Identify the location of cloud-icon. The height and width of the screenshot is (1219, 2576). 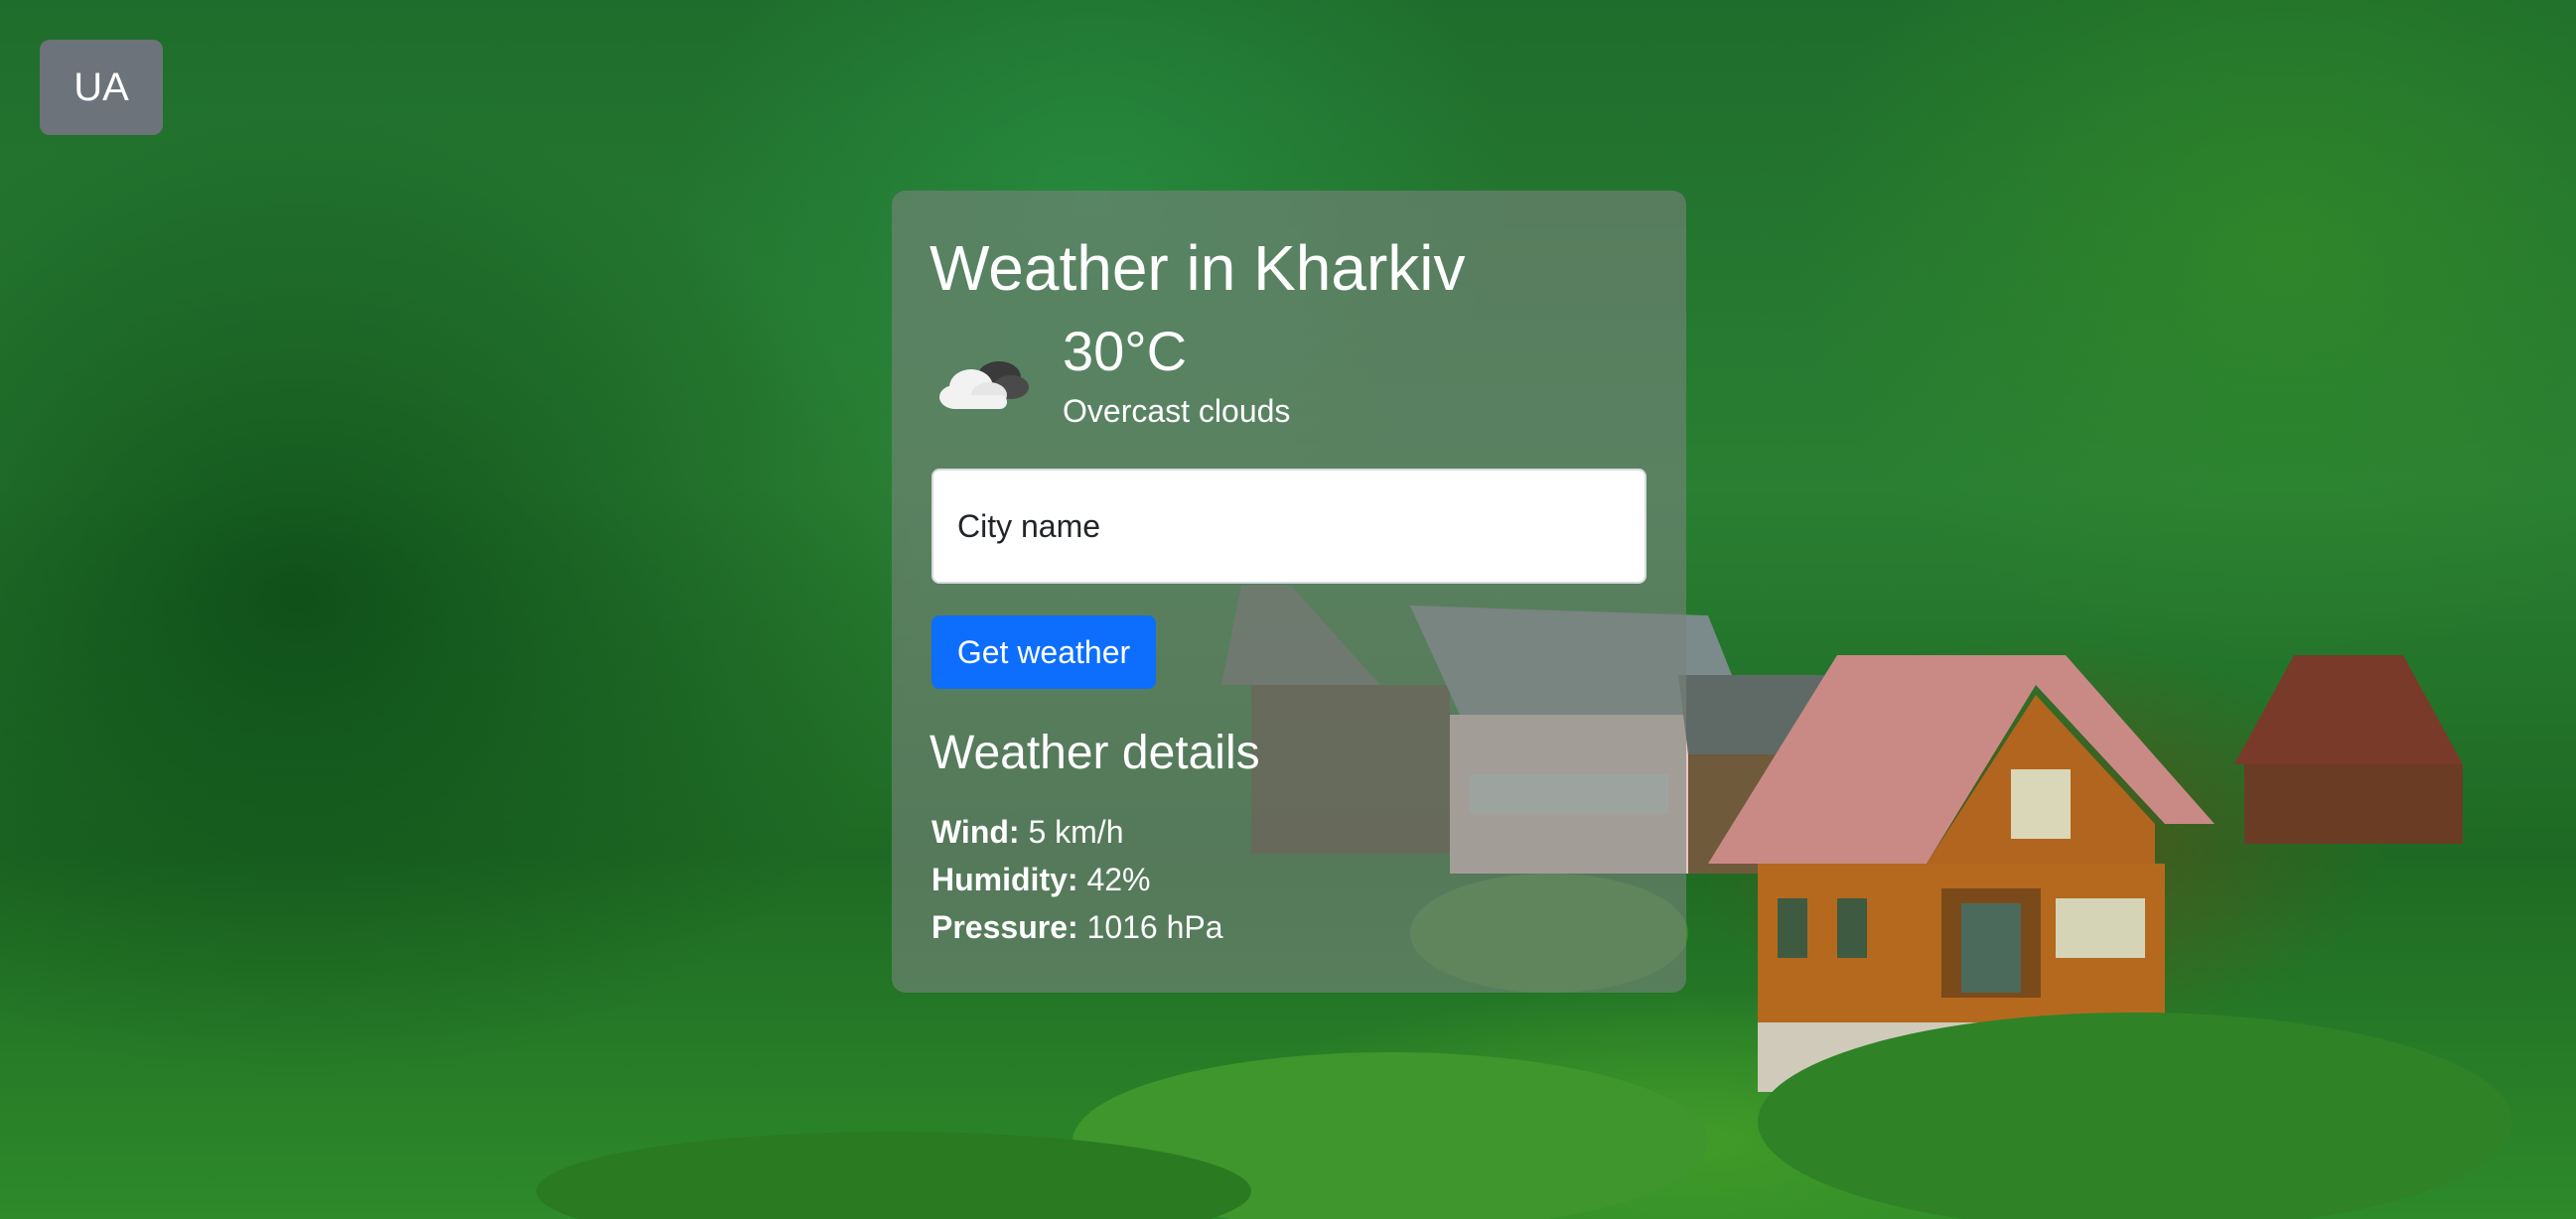
(984, 385).